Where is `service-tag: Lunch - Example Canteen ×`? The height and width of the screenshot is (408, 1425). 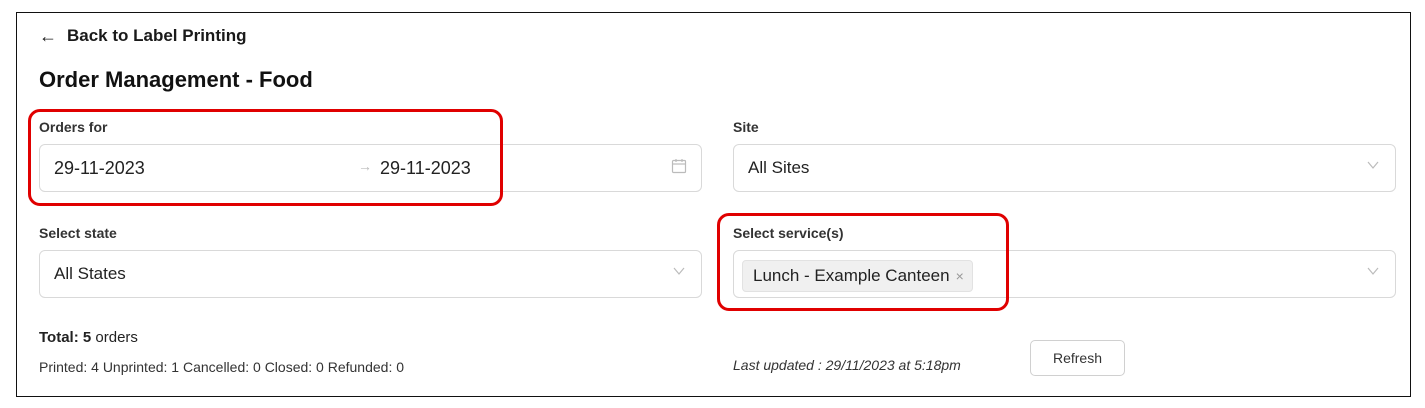 service-tag: Lunch - Example Canteen × is located at coordinates (857, 276).